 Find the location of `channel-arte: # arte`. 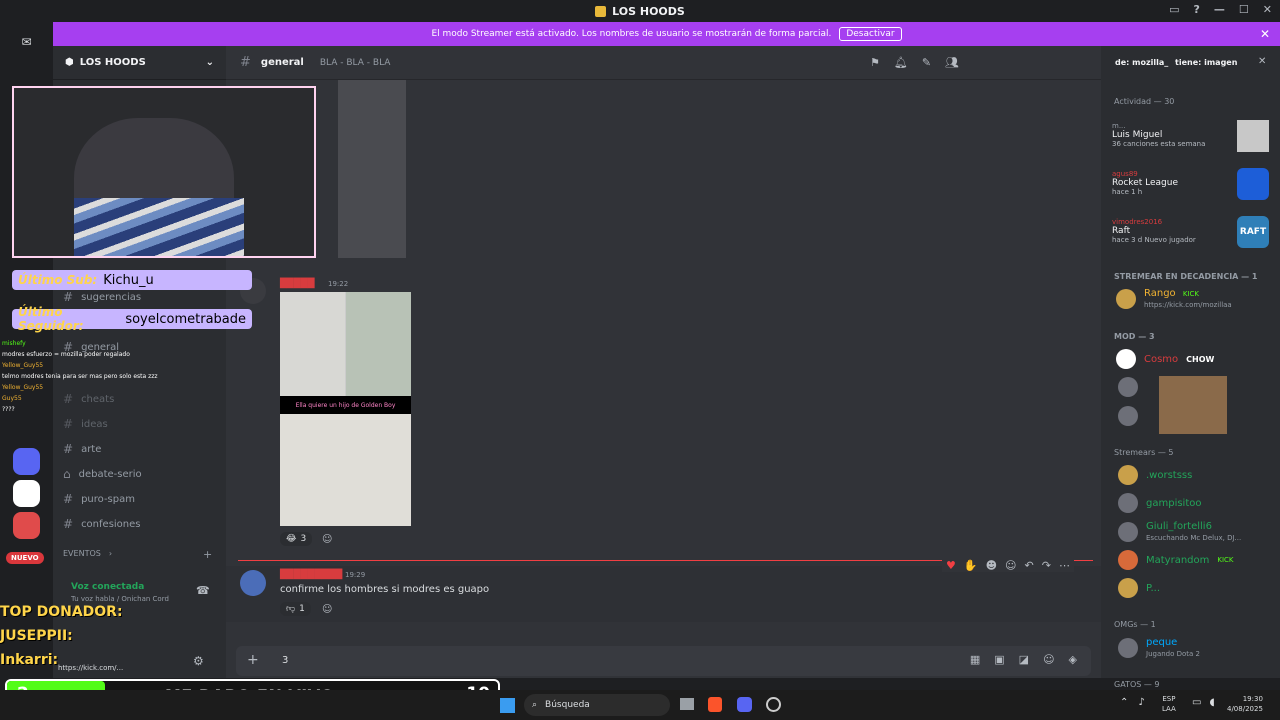

channel-arte: # arte is located at coordinates (82, 449).